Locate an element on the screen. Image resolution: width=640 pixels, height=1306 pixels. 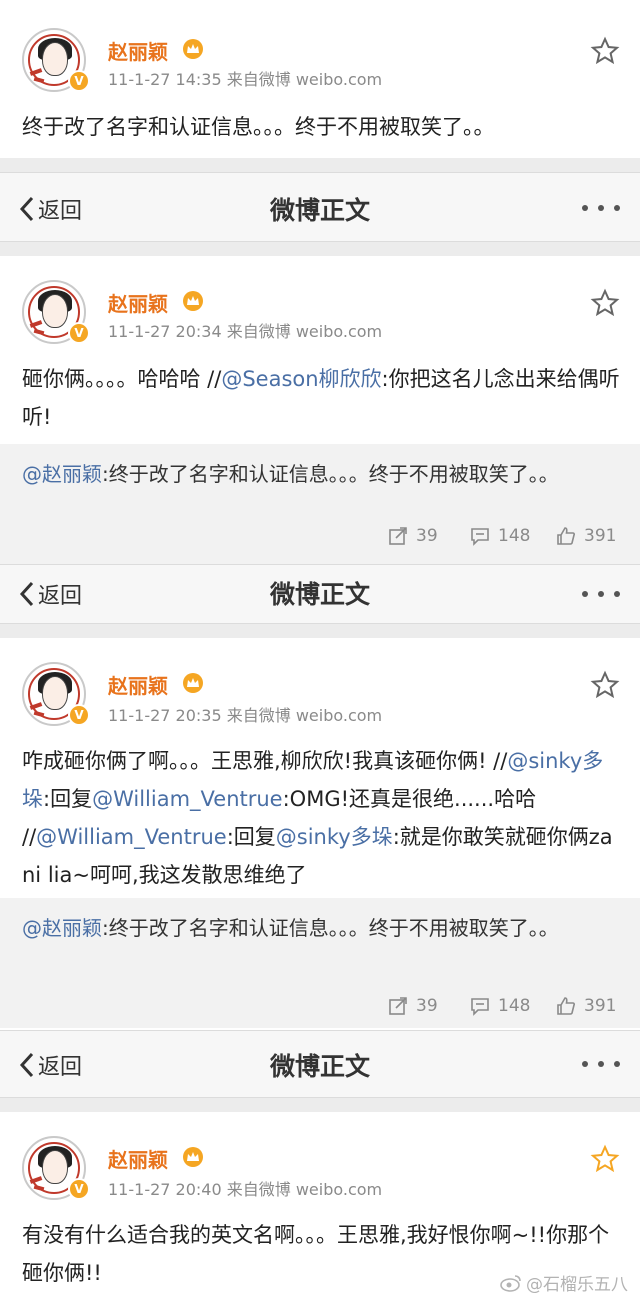
weibo-logo-icon is located at coordinates (510, 1283).